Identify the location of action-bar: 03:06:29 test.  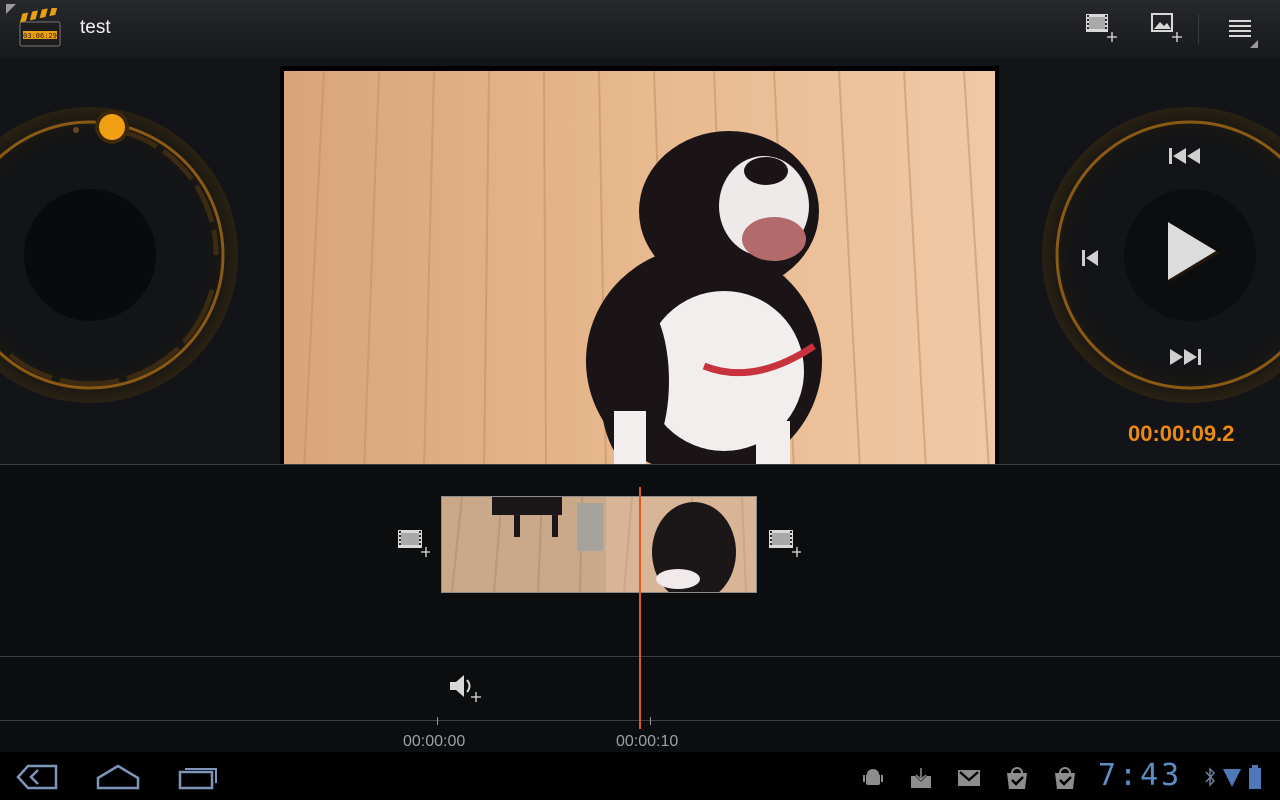
(640, 29).